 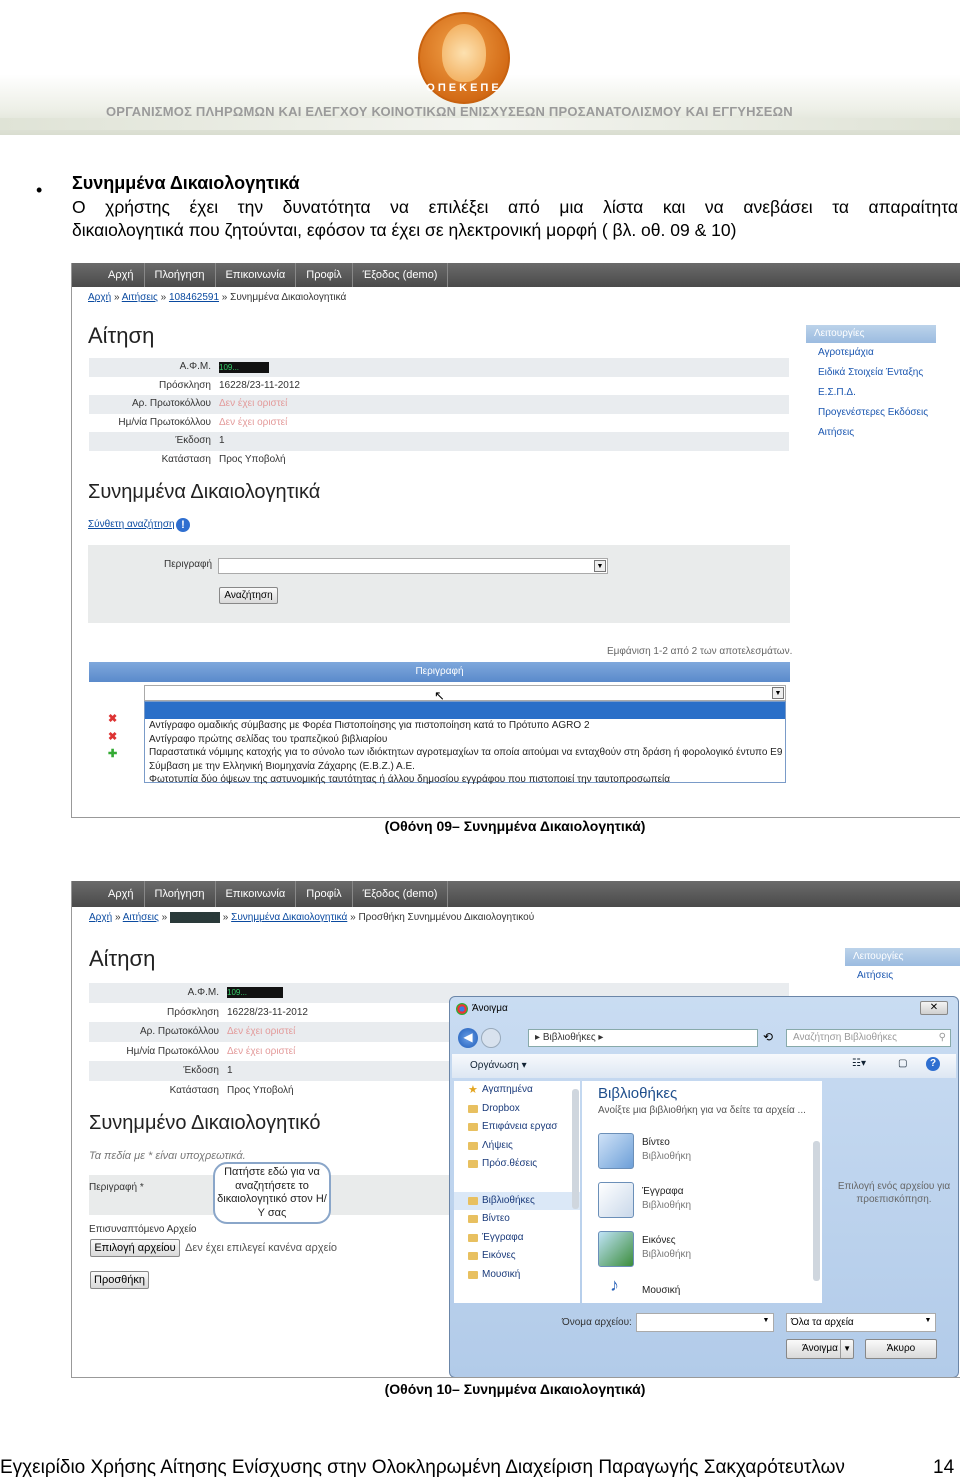 What do you see at coordinates (135, 1248) in the screenshot?
I see `choose-file-button: Επιλογή αρχείου` at bounding box center [135, 1248].